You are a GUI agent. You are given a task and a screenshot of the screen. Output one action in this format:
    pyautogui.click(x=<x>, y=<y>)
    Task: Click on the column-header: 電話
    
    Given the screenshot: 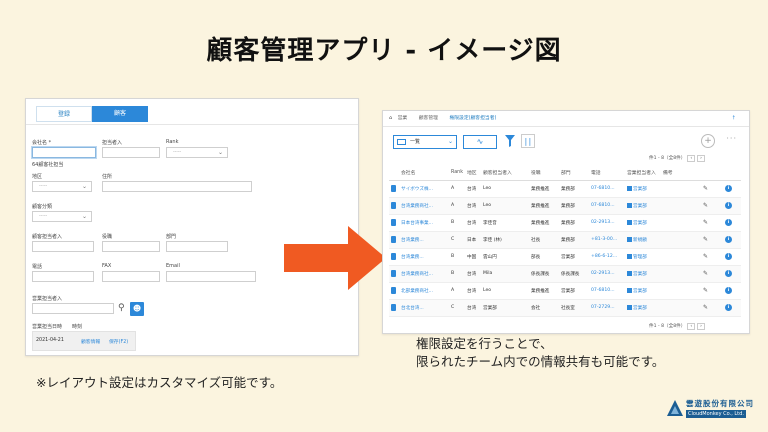 What is the action you would take?
    pyautogui.click(x=607, y=173)
    